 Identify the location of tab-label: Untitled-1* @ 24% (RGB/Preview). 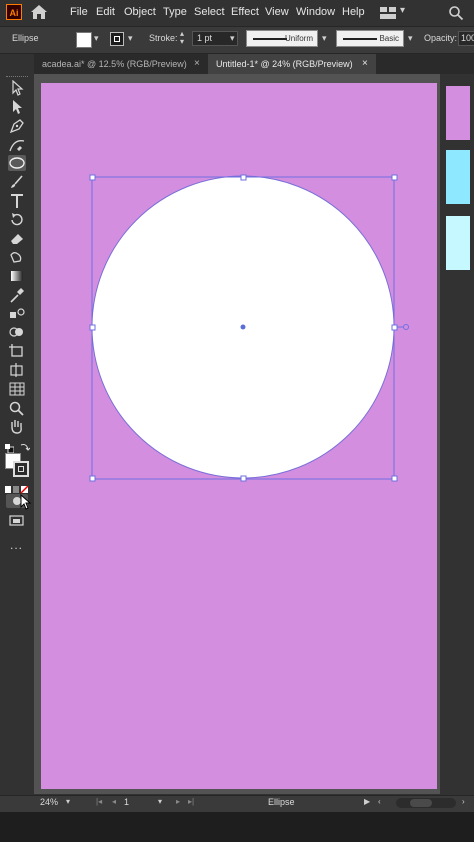
(284, 64).